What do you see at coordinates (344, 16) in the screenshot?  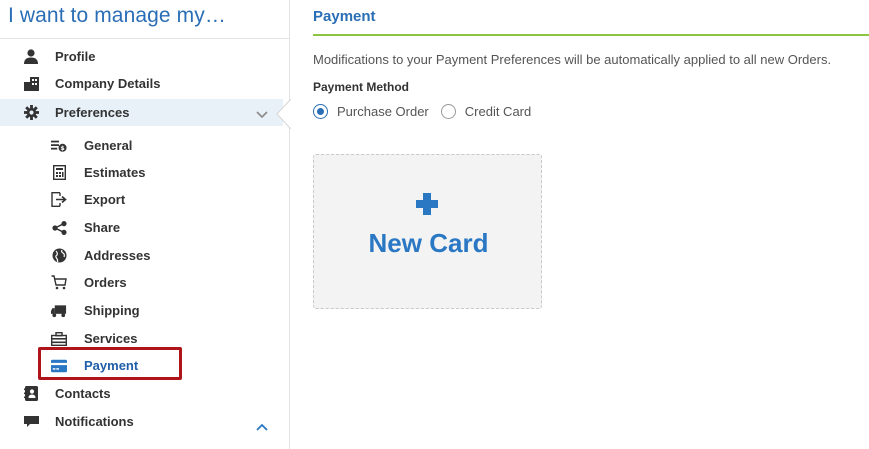 I see `page-title: Payment` at bounding box center [344, 16].